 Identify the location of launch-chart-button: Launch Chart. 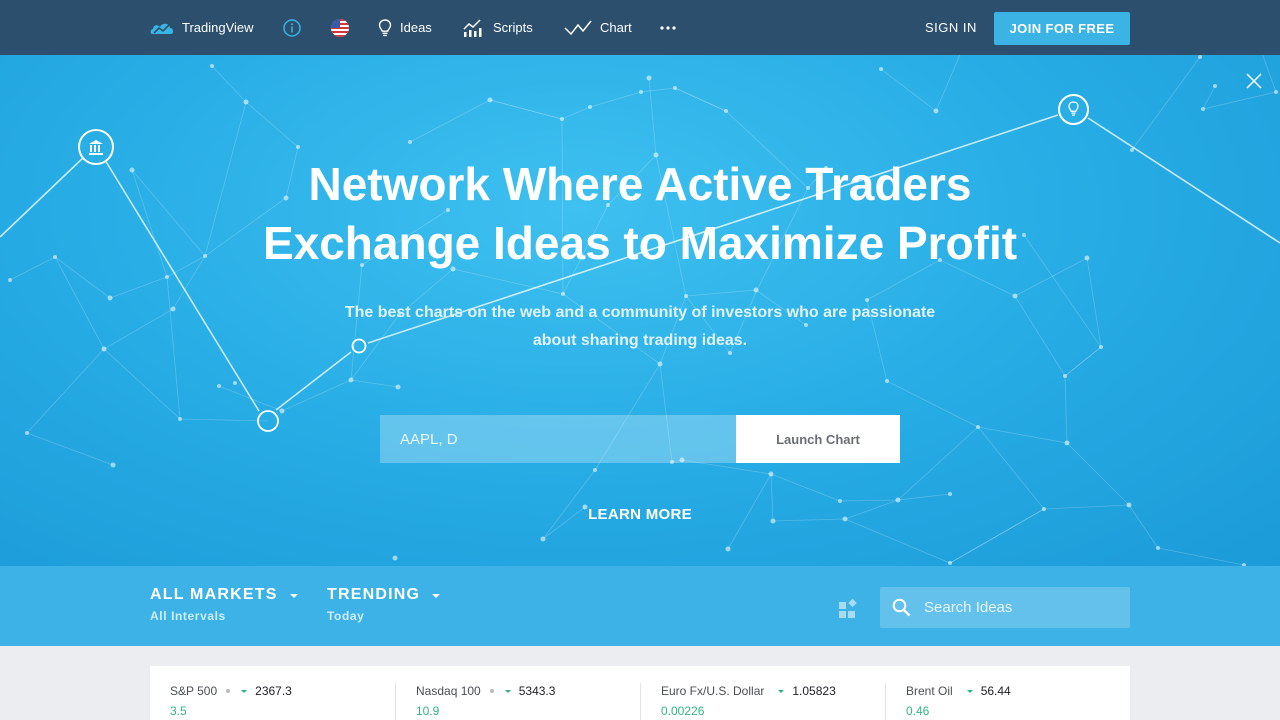
(818, 439).